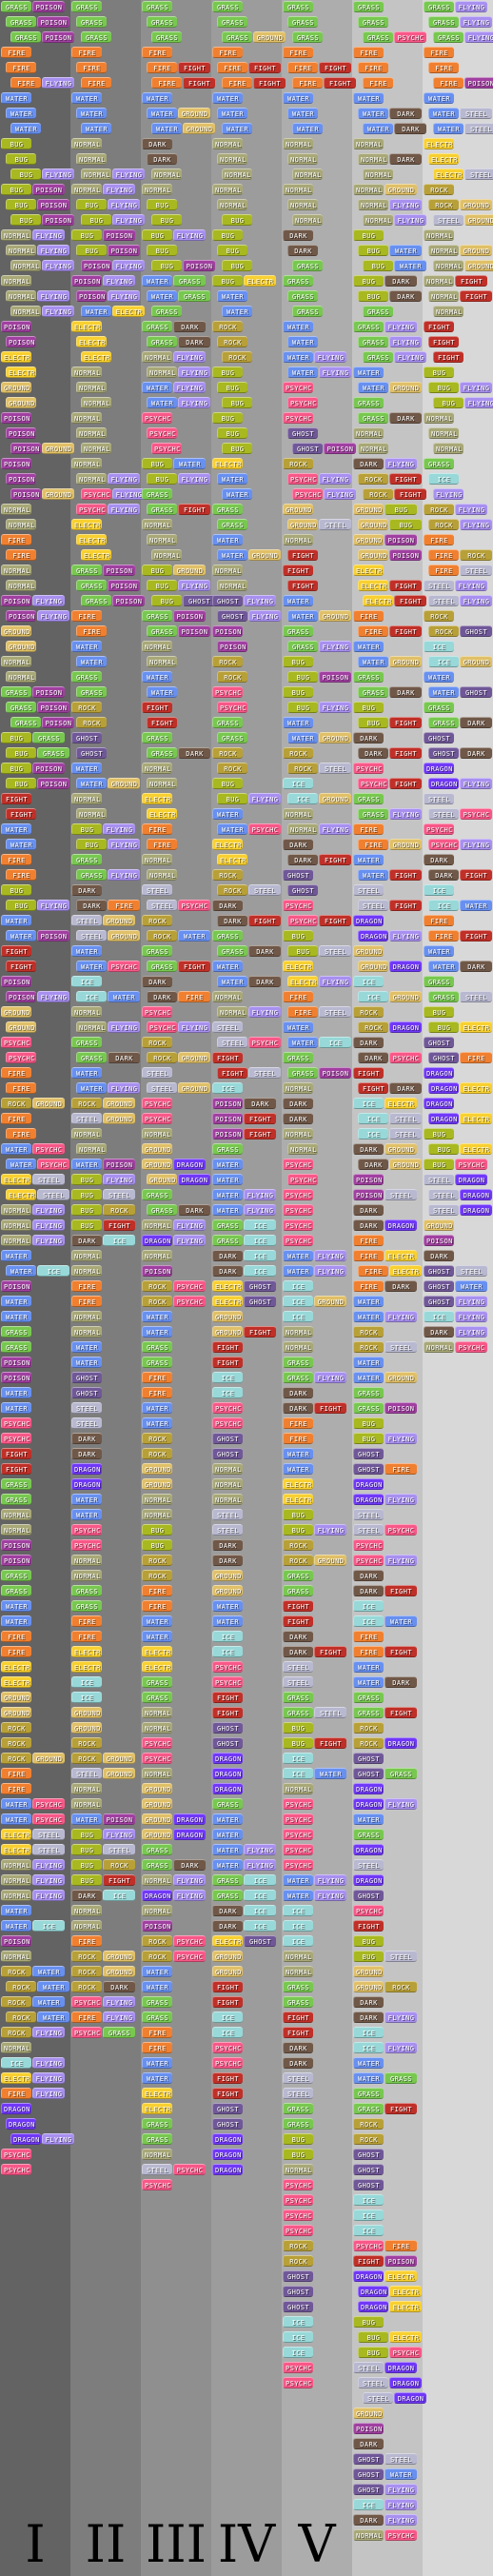 This screenshot has height=2576, width=493. Describe the element at coordinates (38, 997) in the screenshot. I see `type-cell: POISON FLYING` at that location.